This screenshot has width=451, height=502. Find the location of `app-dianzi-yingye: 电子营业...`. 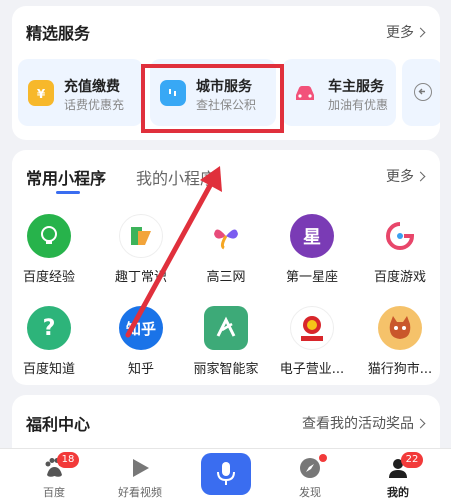

app-dianzi-yingye: 电子营业... is located at coordinates (312, 341).